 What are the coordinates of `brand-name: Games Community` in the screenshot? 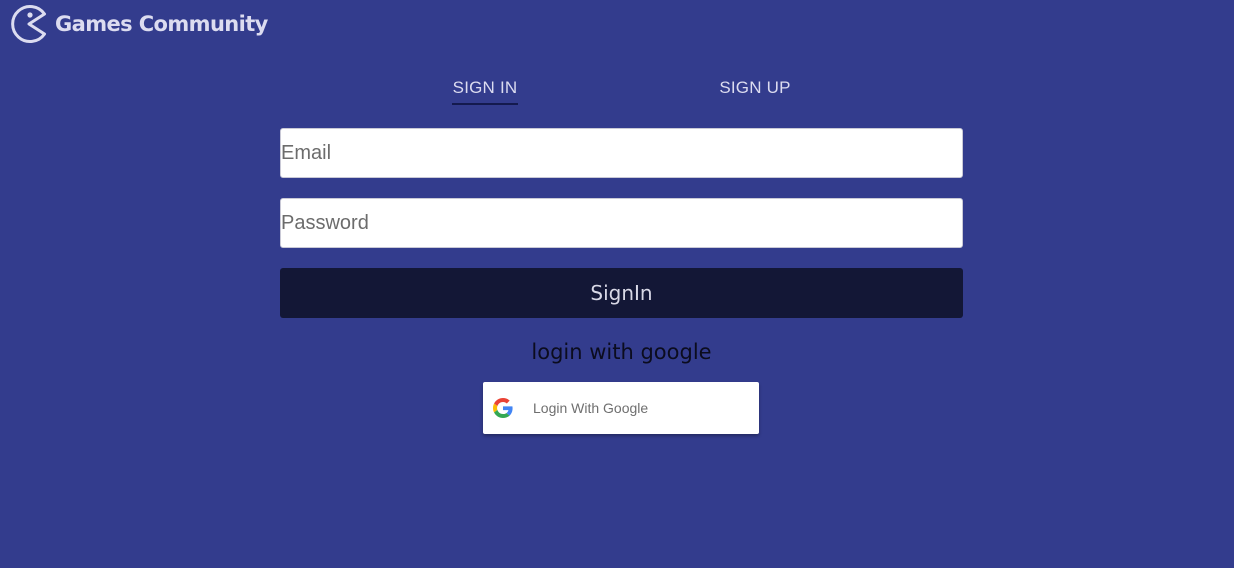 It's located at (161, 24).